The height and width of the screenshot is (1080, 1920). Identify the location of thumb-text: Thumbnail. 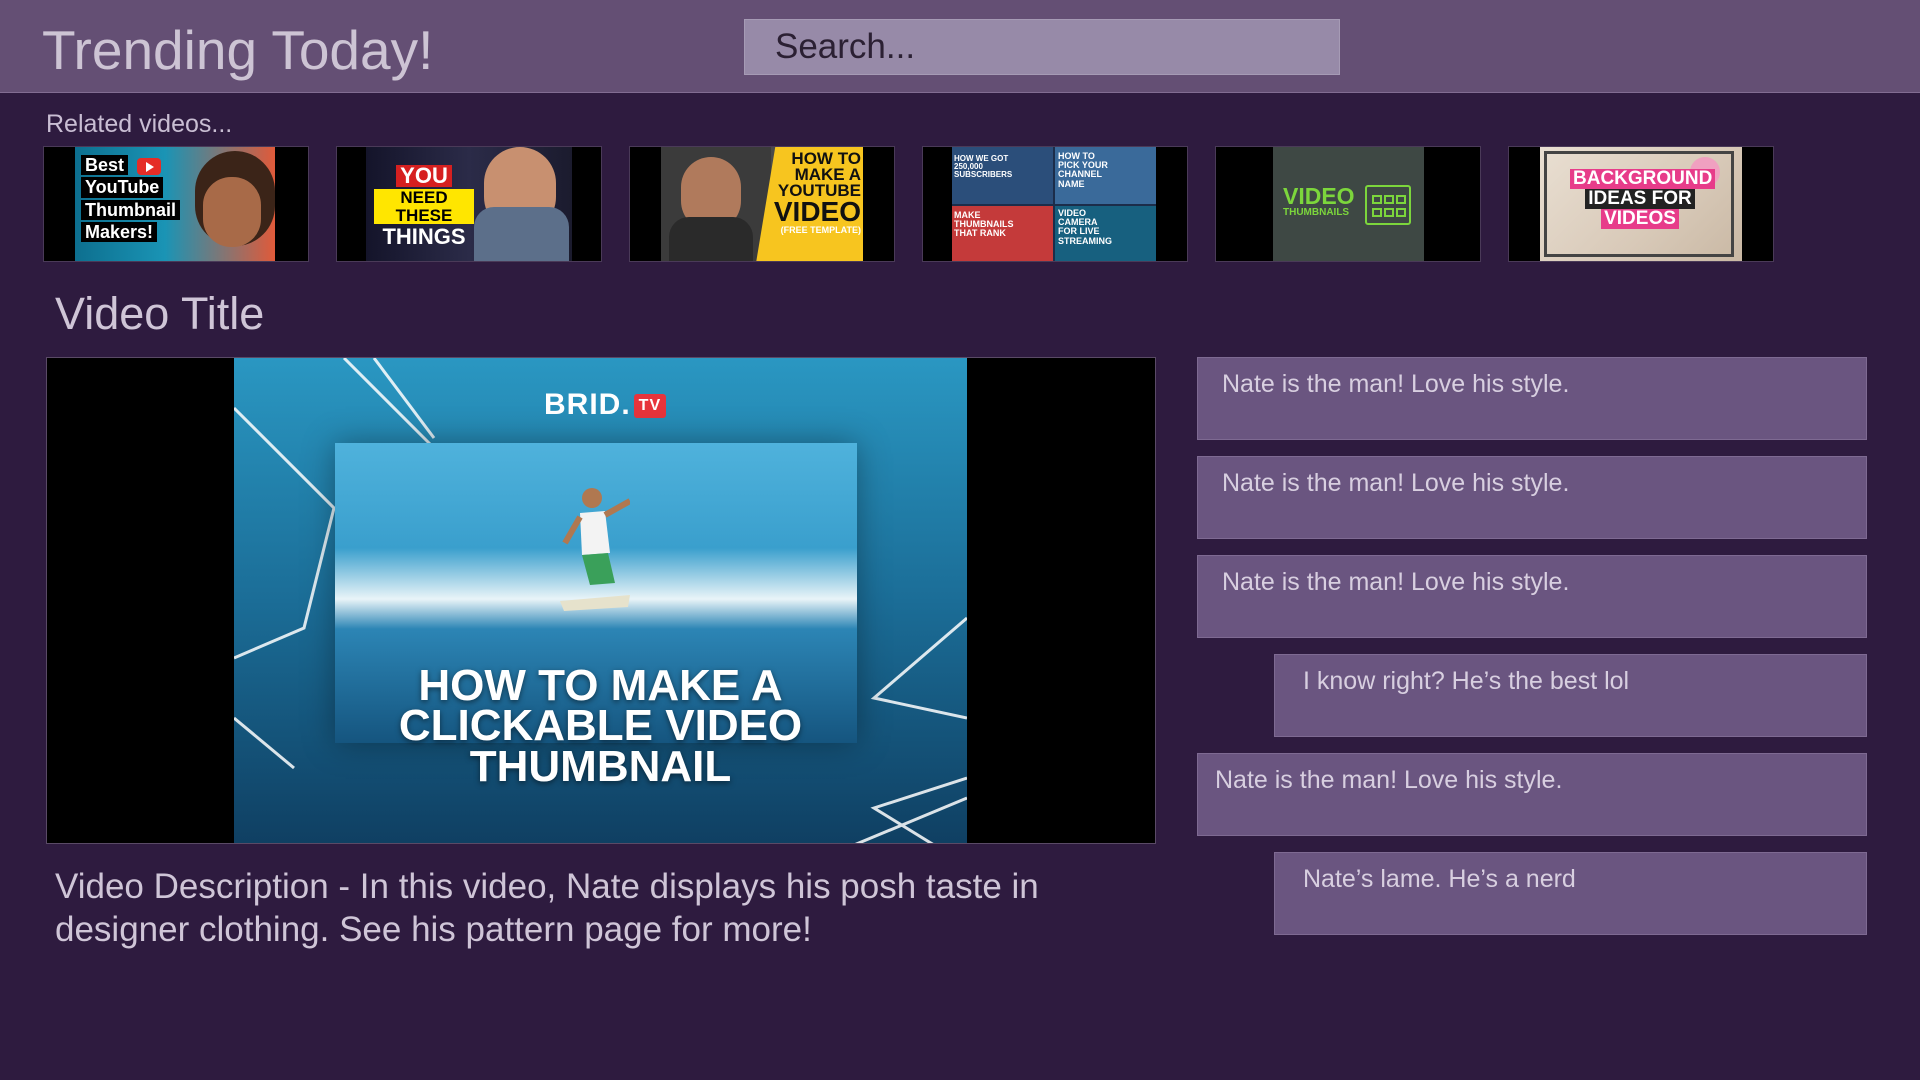
(130, 210).